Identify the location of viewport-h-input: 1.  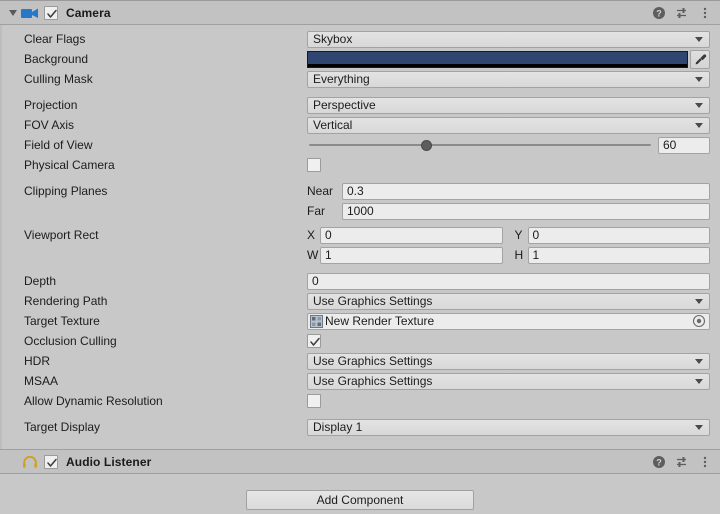
(618, 255).